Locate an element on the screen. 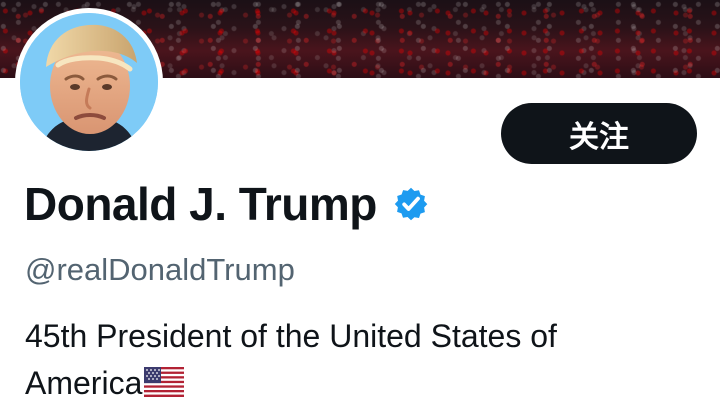  us-flag-icon is located at coordinates (164, 382).